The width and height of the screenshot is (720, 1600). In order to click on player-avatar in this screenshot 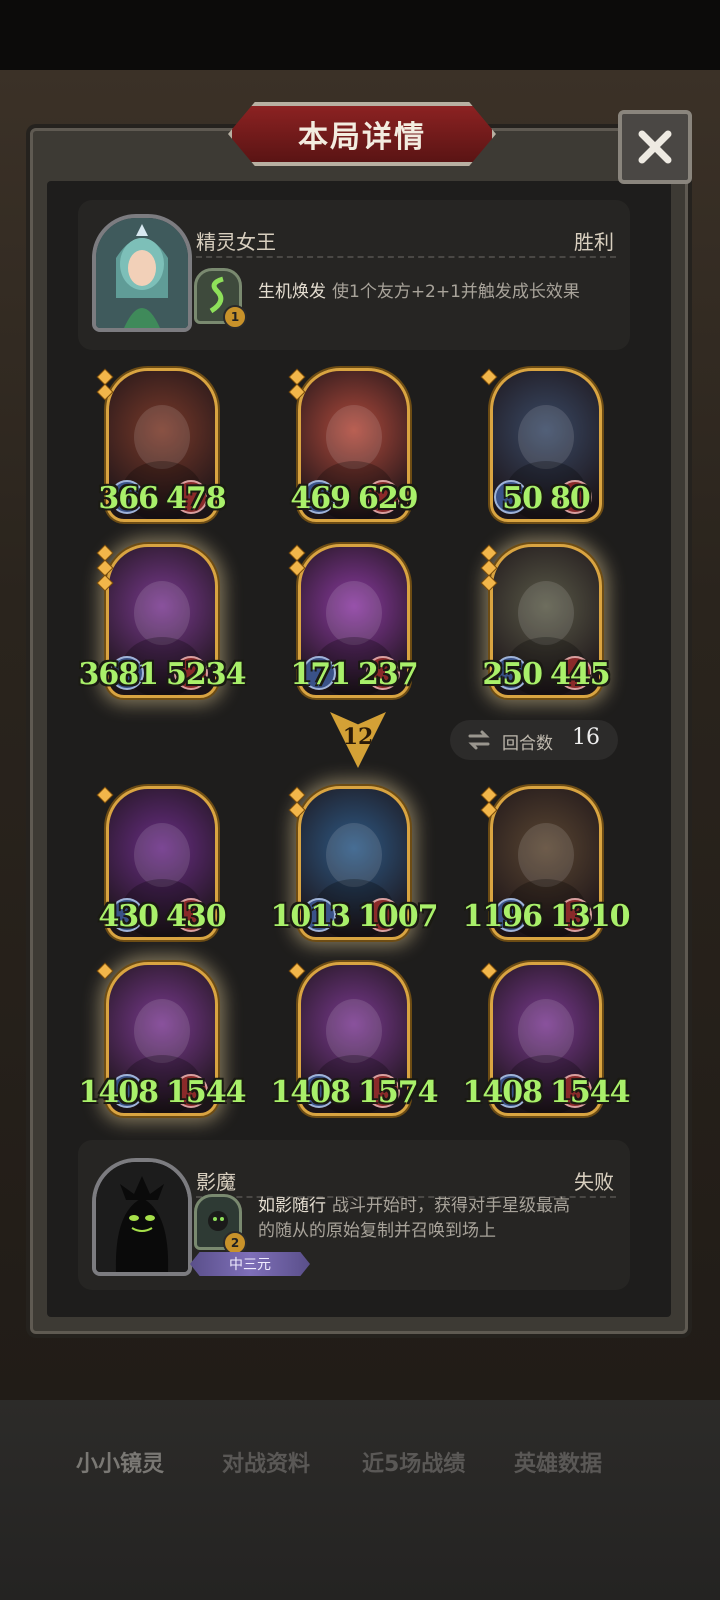, I will do `click(142, 273)`.